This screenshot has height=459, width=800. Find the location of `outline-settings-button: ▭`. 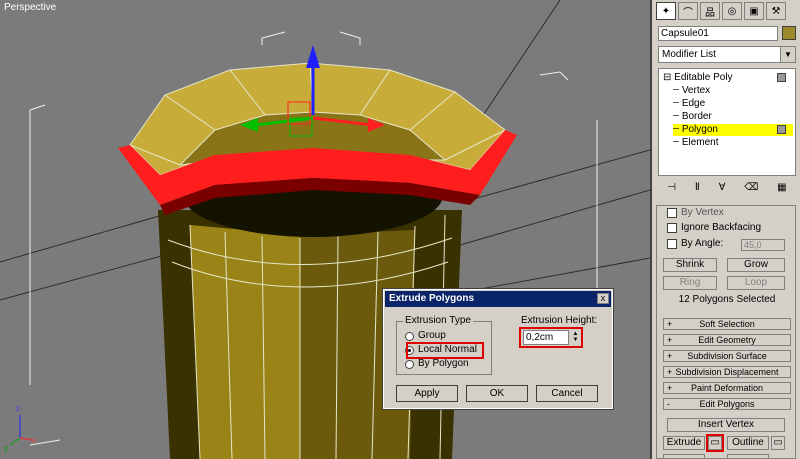

outline-settings-button: ▭ is located at coordinates (778, 443).